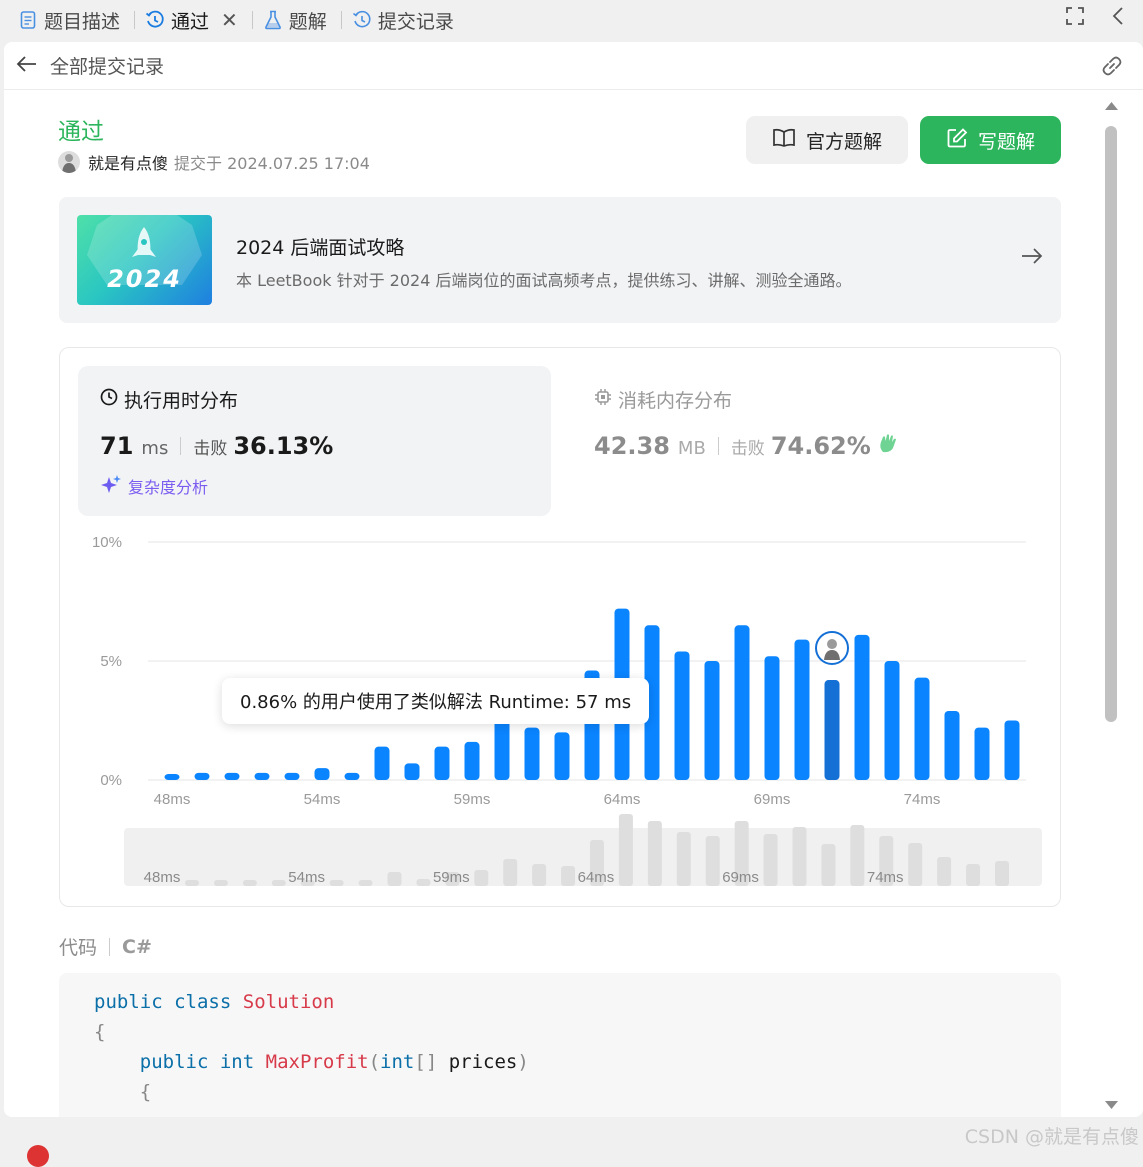  I want to click on code-line: public class Solution, so click(577, 1002).